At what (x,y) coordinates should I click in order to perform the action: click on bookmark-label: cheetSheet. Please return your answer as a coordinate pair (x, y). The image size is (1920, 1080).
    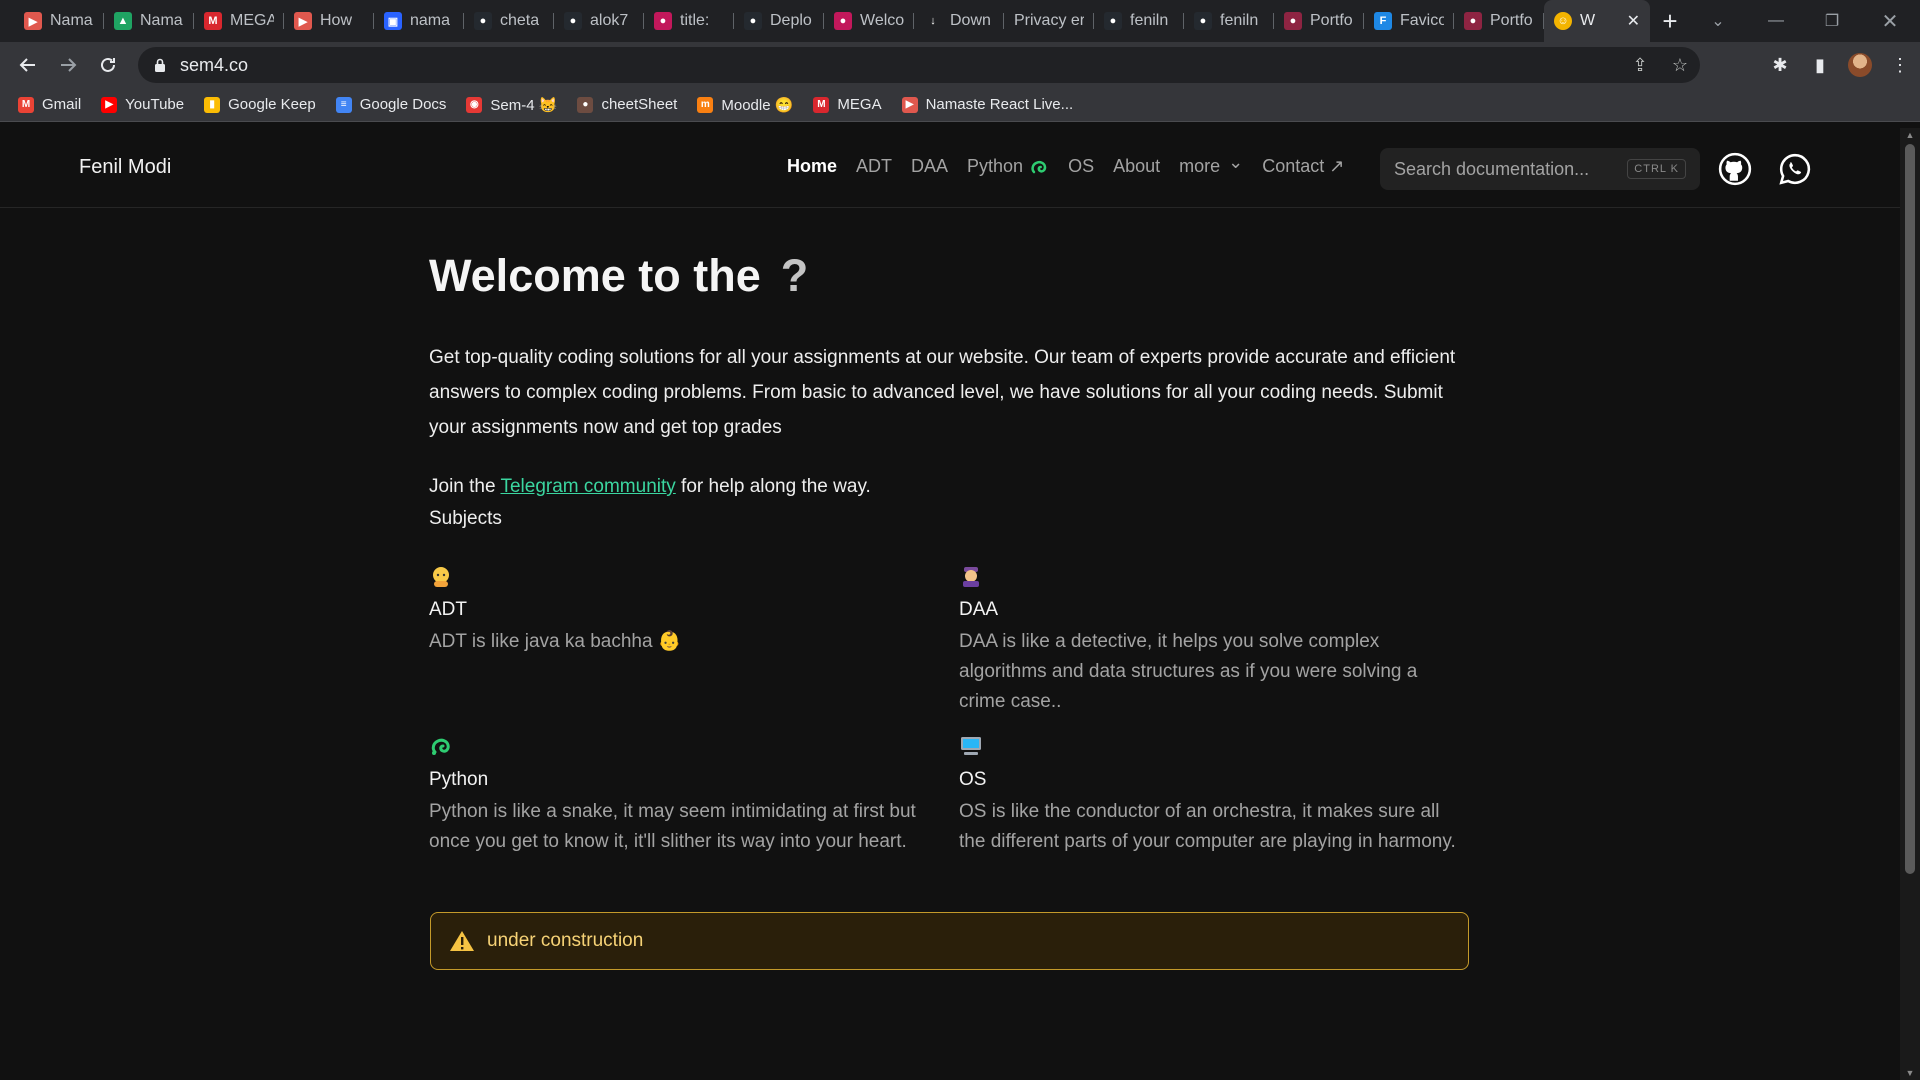
    Looking at the image, I should click on (639, 104).